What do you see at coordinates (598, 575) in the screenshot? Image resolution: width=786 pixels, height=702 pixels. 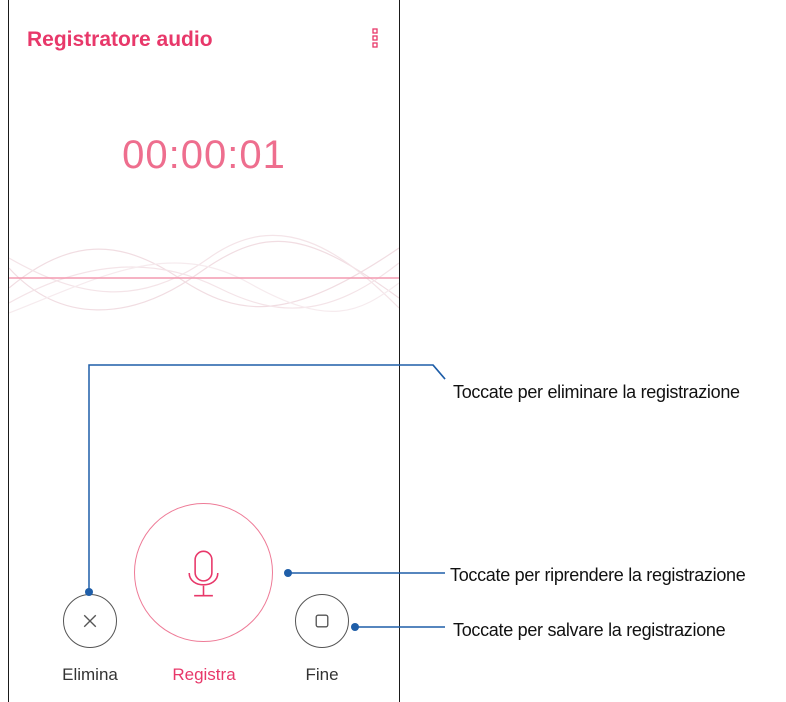 I see `callout-record-text: Toccate per riprendere la registrazione` at bounding box center [598, 575].